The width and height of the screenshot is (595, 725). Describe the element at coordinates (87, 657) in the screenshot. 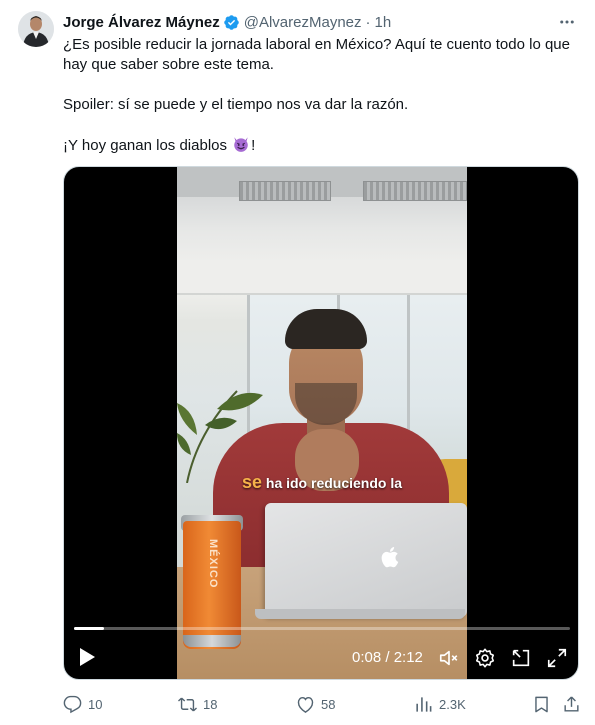

I see `play-icon` at that location.